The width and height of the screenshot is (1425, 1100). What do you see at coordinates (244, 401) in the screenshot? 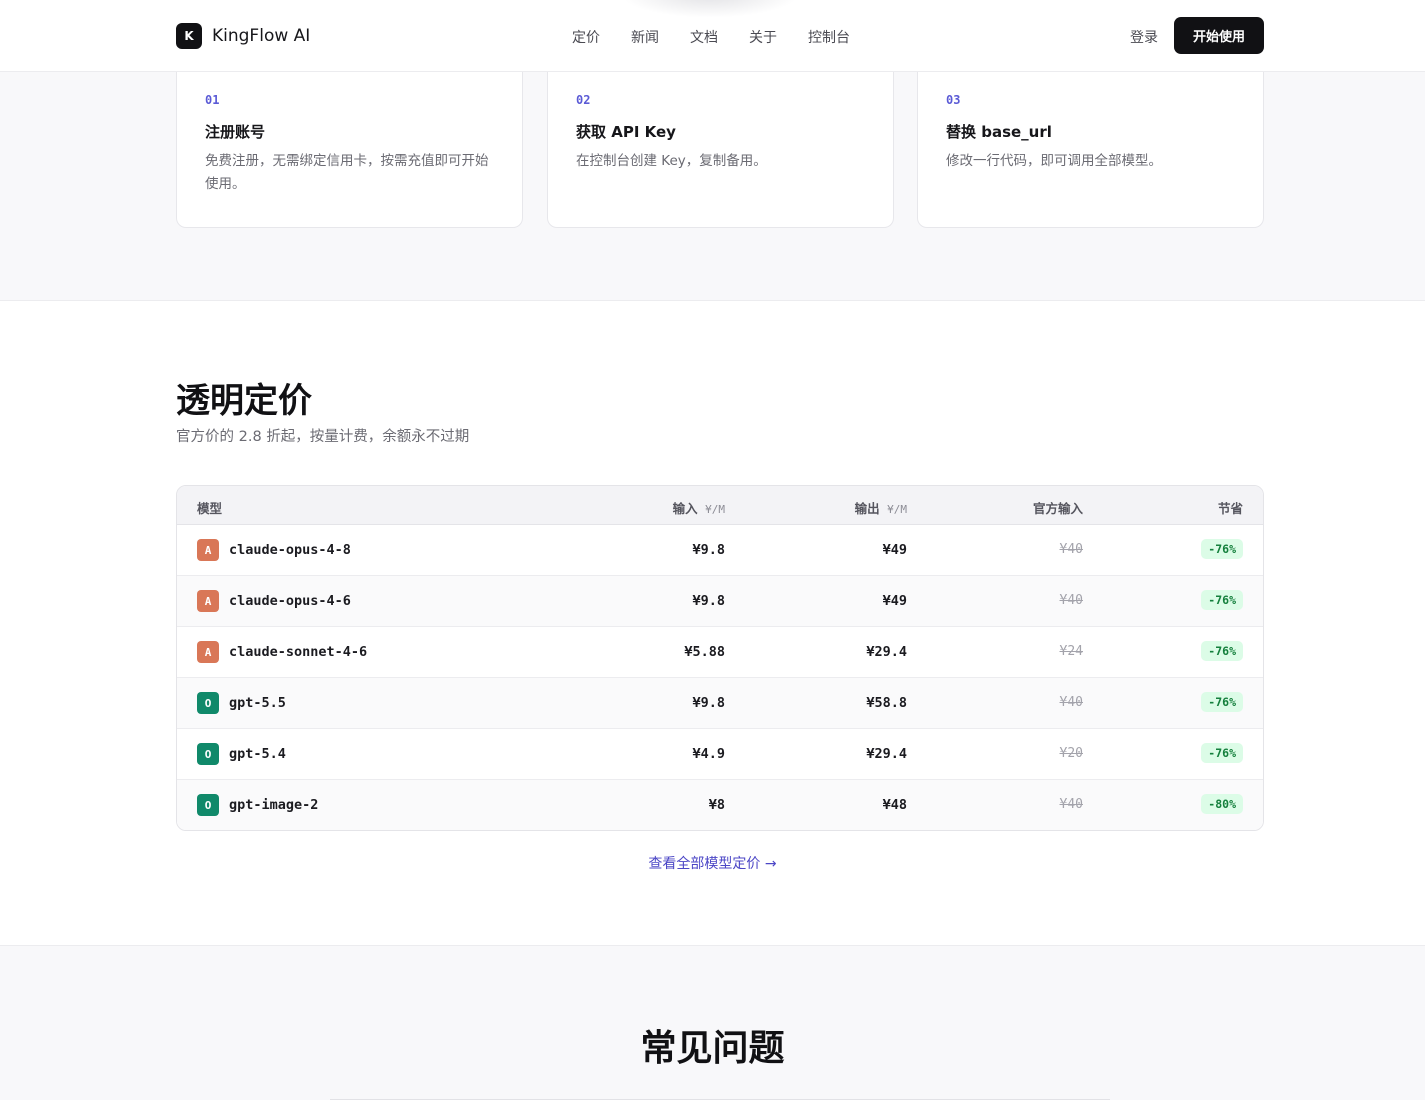
I see `pricing-title: 透明定价` at bounding box center [244, 401].